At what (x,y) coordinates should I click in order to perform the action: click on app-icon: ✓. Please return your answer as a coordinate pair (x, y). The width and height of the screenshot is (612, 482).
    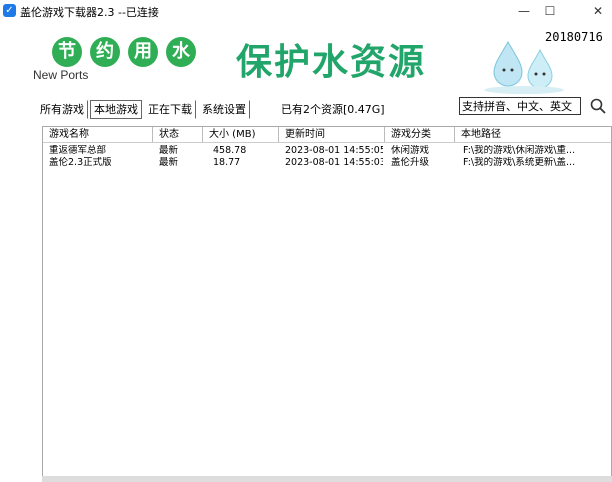
    Looking at the image, I should click on (9, 10).